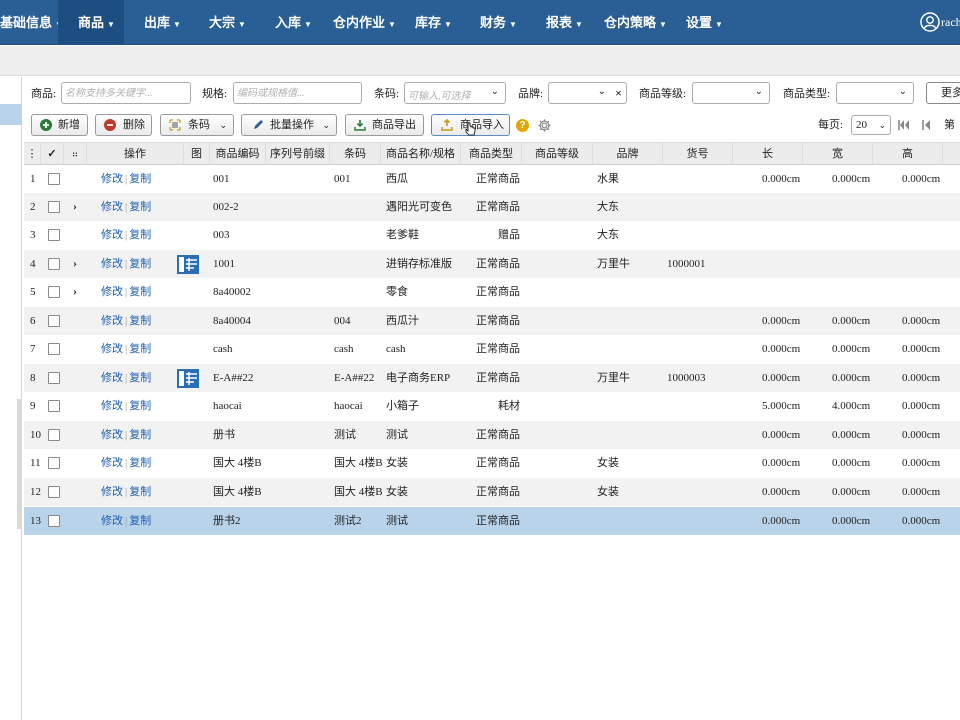 The image size is (960, 720). I want to click on product-search-input, so click(126, 93).